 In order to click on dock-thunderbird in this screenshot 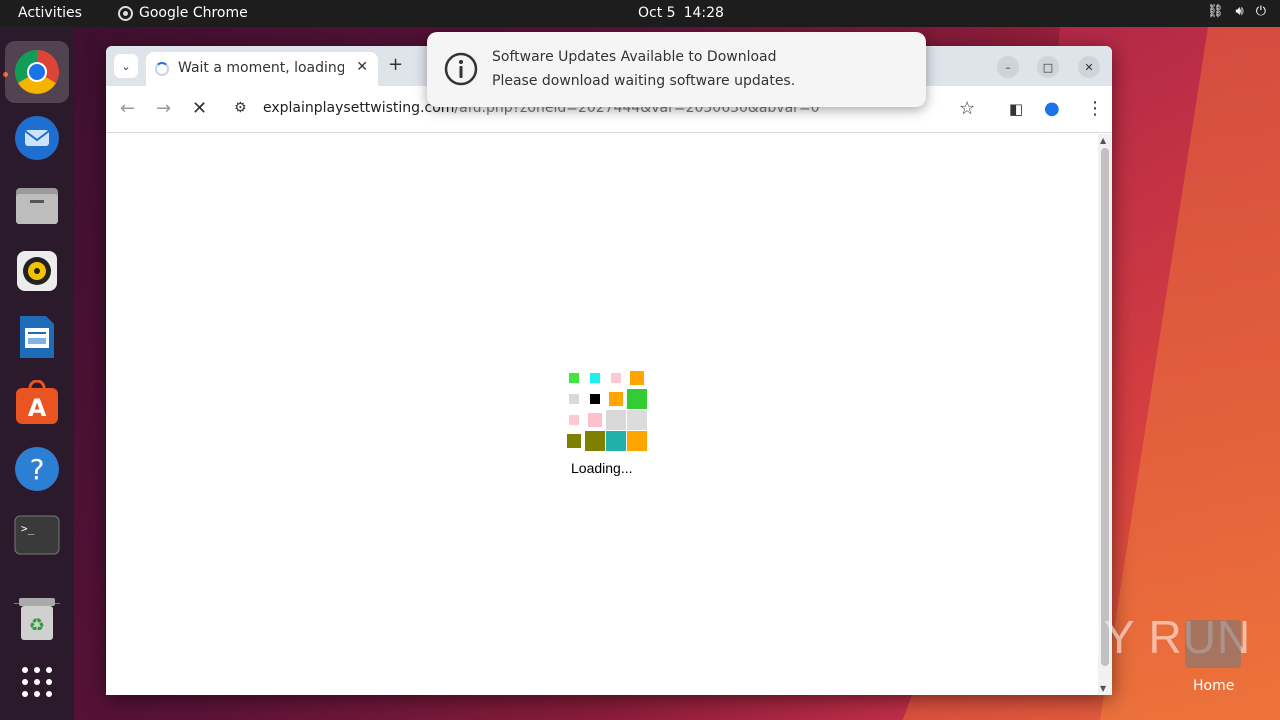, I will do `click(37, 138)`.